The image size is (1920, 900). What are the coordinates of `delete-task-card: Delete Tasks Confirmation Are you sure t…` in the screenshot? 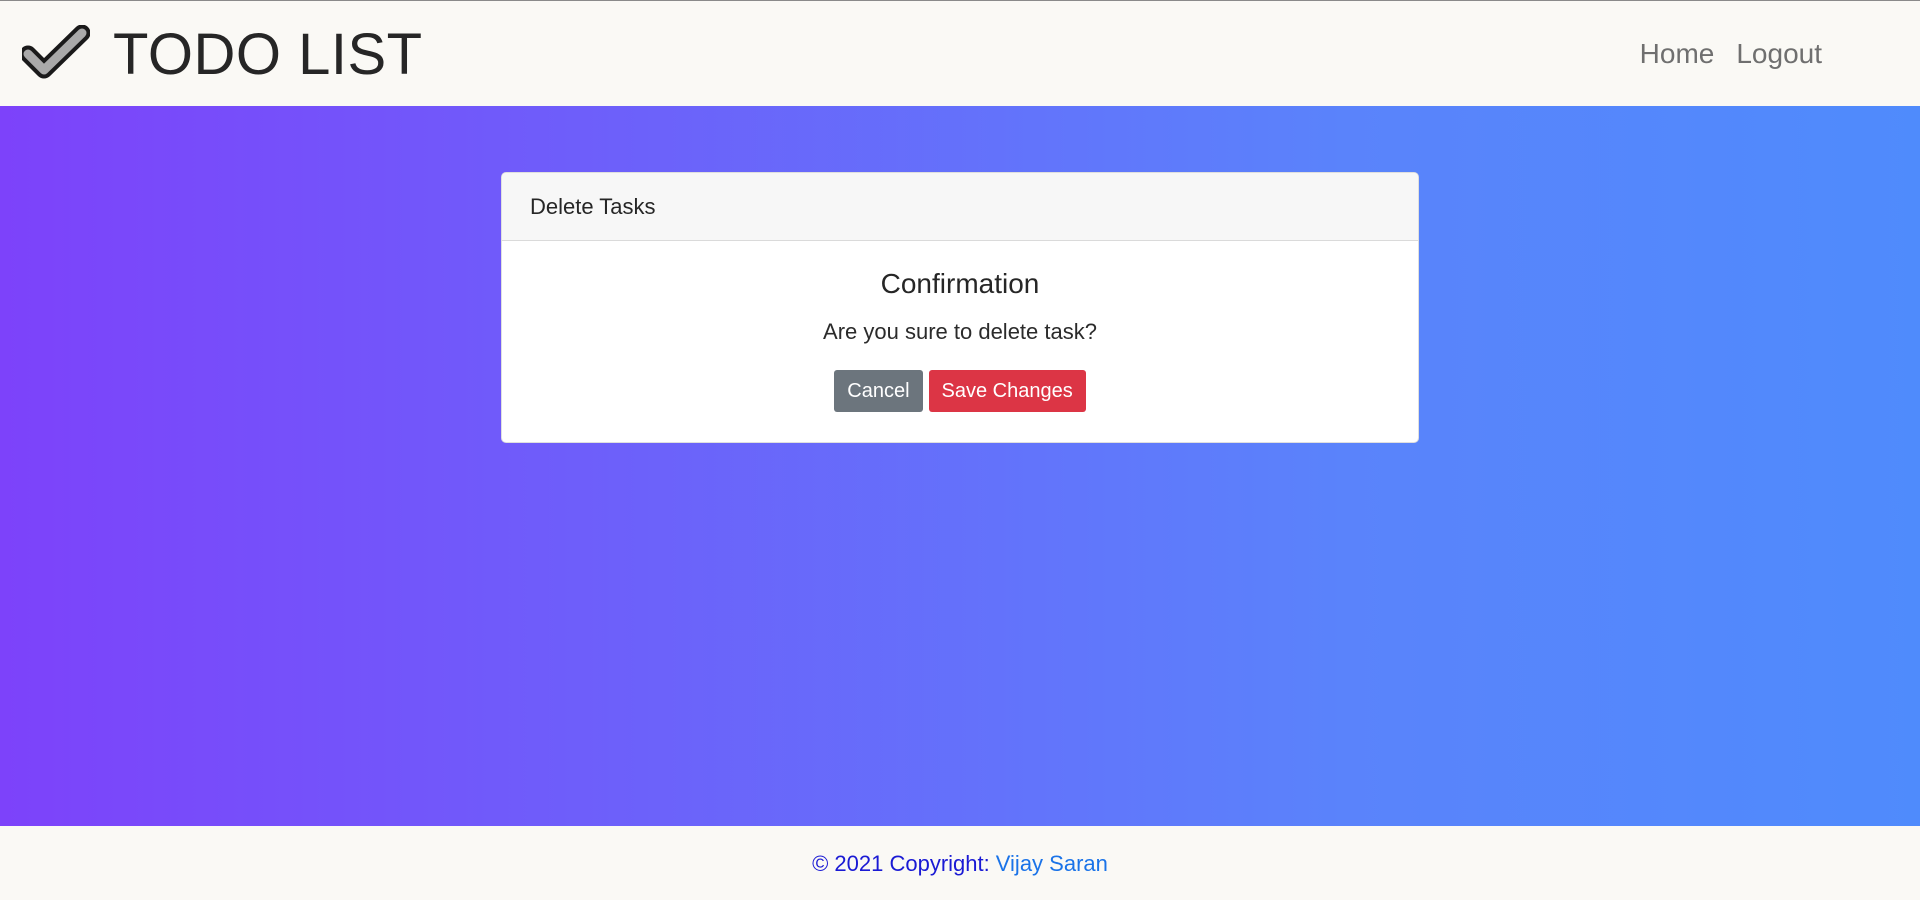 It's located at (960, 307).